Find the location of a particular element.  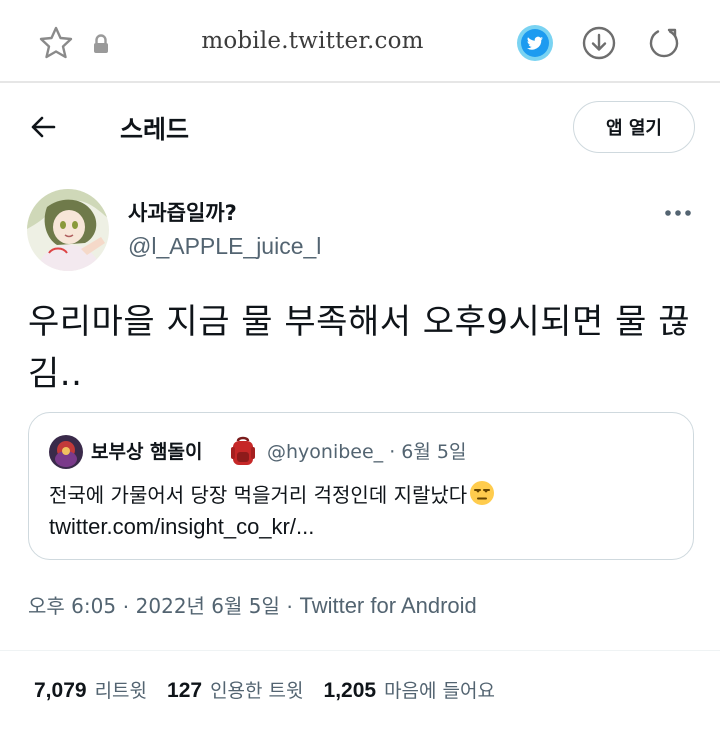

author-handle: @l_APPLE_juice_l is located at coordinates (224, 246).